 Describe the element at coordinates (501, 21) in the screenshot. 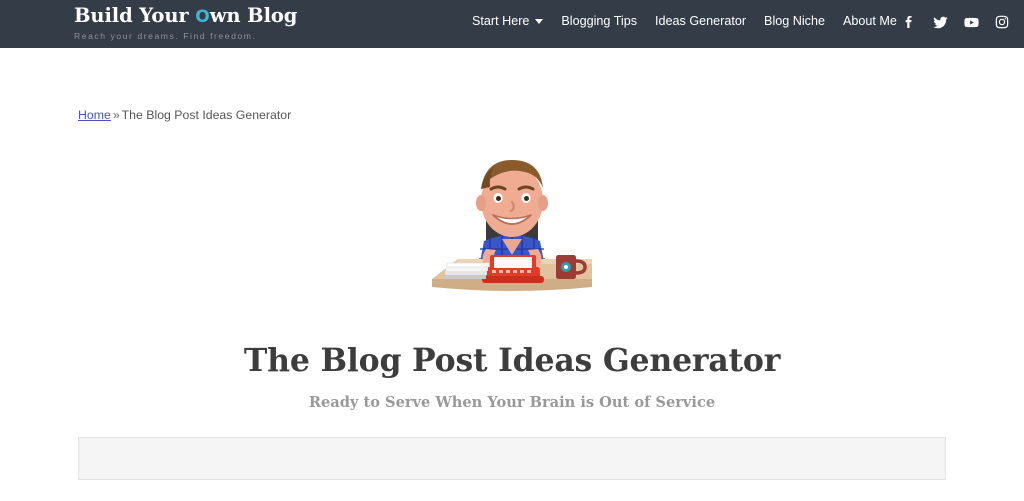

I see `nav-item-label: Start Here` at that location.